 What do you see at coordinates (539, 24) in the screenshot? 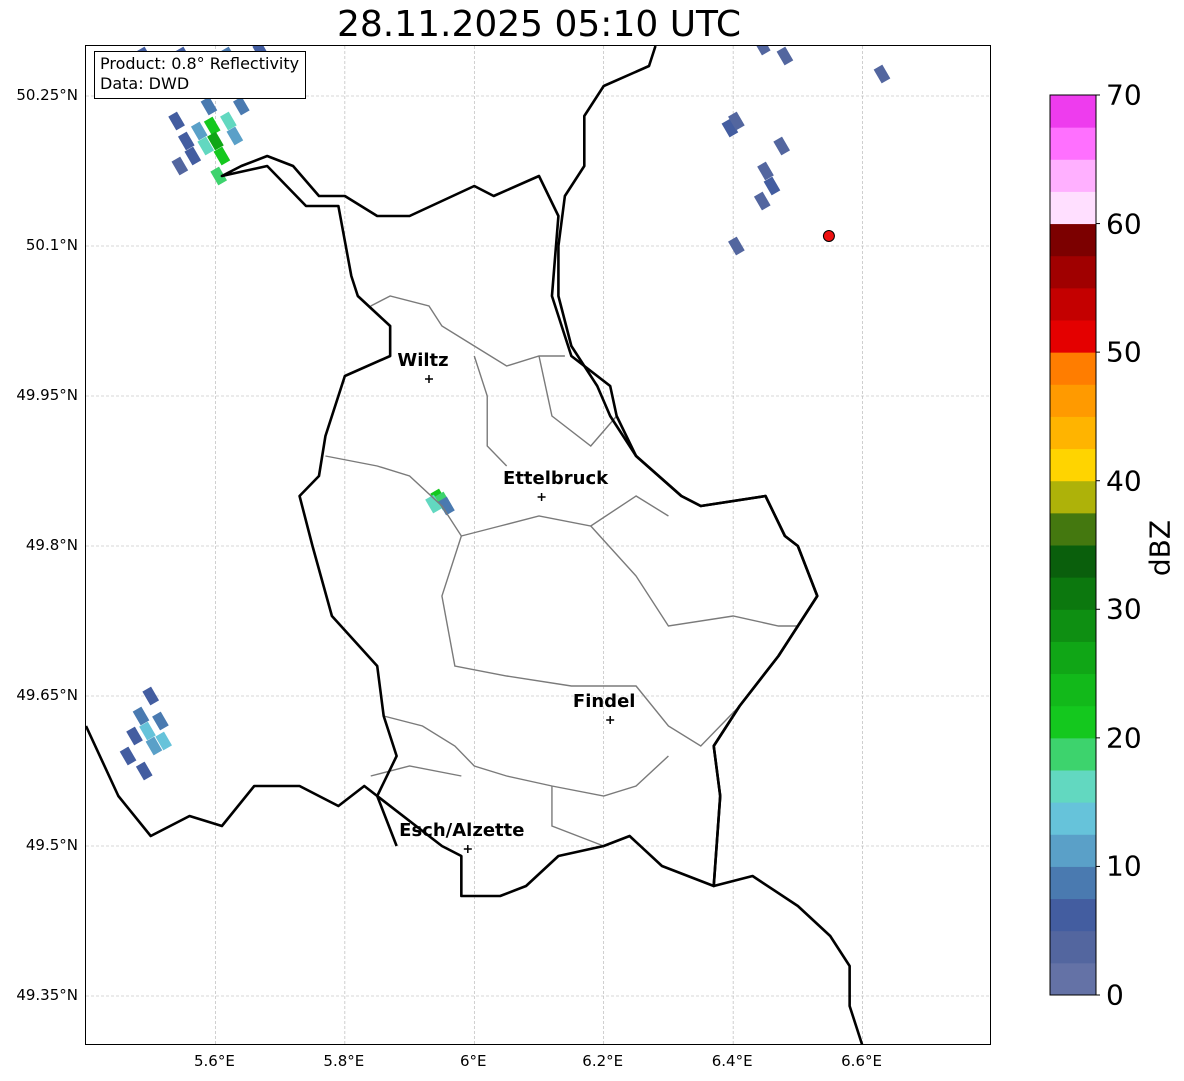
I see `map-title: 28.11.2025 05:10 UTC` at bounding box center [539, 24].